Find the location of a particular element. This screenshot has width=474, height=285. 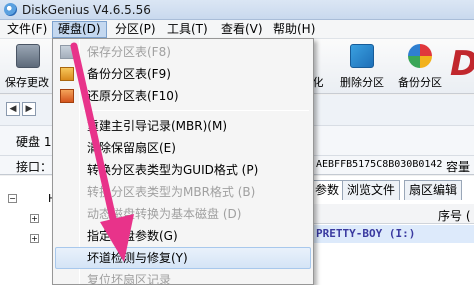

menu-bar: 文件(F) 硬盘(D) 分区(P) 工具(T) 查看(V) 帮助(H) is located at coordinates (237, 29).